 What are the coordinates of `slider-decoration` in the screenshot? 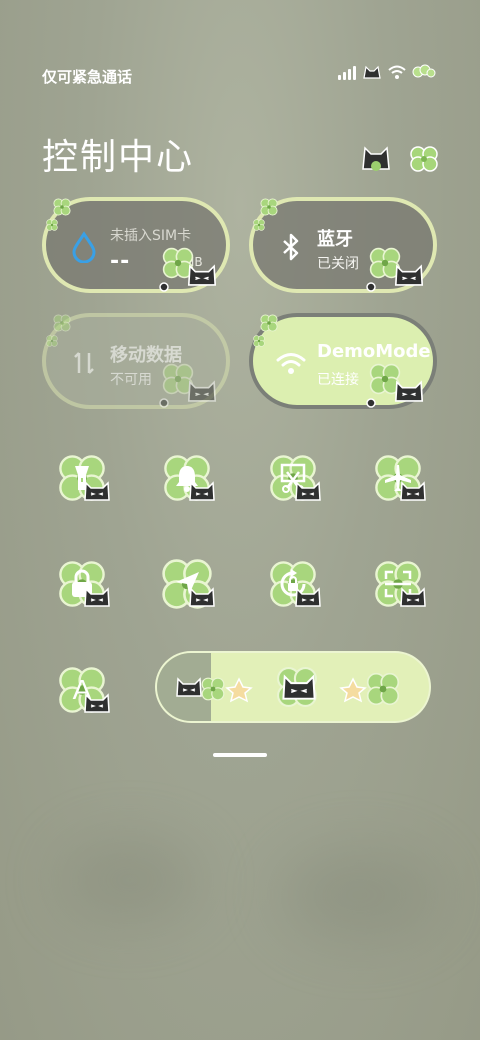 It's located at (288, 687).